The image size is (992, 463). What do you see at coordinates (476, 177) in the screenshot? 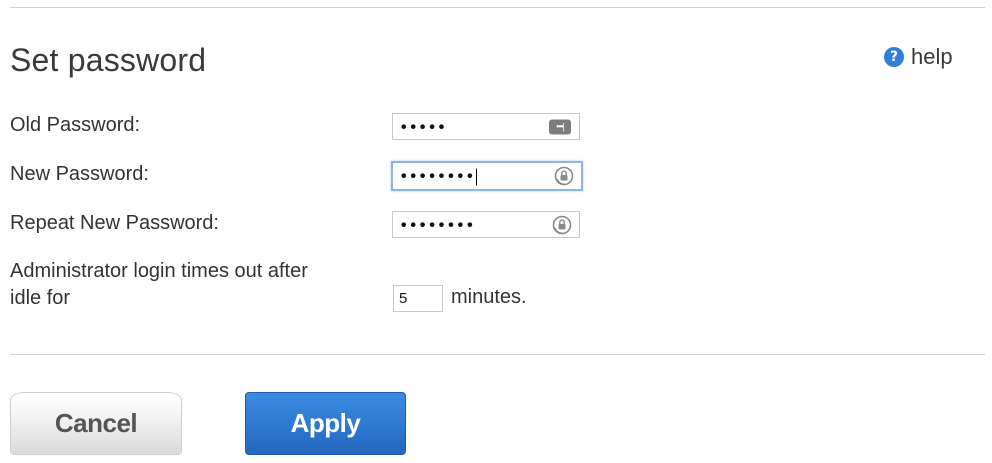
I see `text-caret` at bounding box center [476, 177].